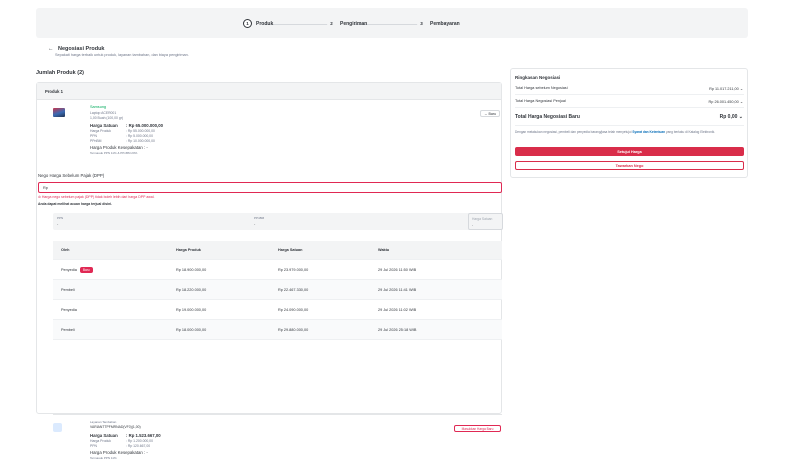 This screenshot has height=460, width=795. I want to click on disclaimer-part: yang berlaku, so click(675, 132).